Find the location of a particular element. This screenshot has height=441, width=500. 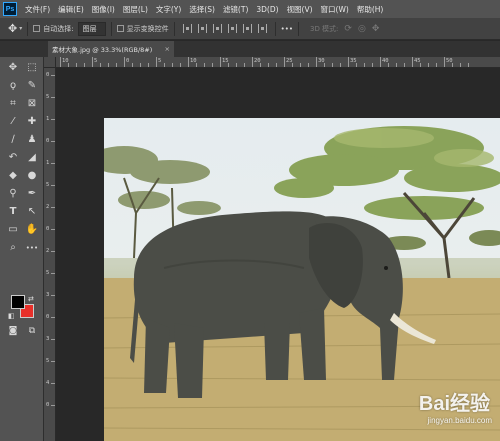

pen-tool-icon: ✒ is located at coordinates (32, 194).